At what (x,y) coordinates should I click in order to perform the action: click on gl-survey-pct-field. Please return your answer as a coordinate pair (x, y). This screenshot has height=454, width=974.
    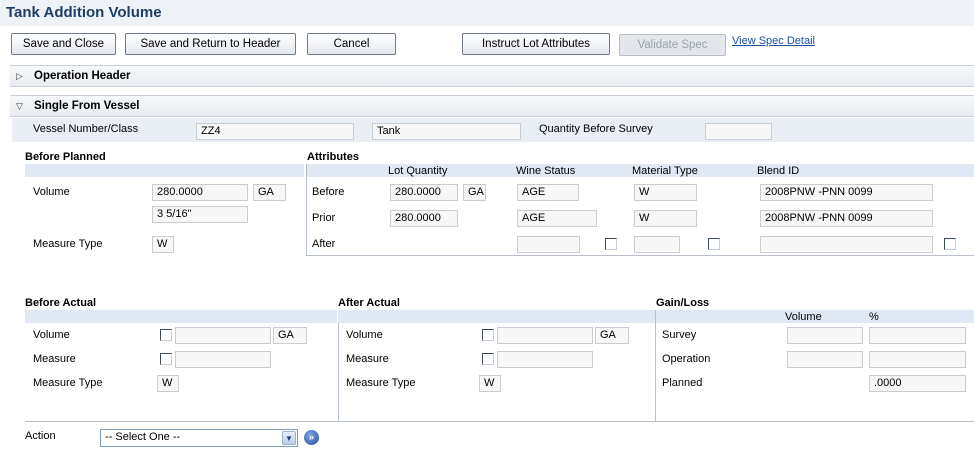
    Looking at the image, I should click on (917, 335).